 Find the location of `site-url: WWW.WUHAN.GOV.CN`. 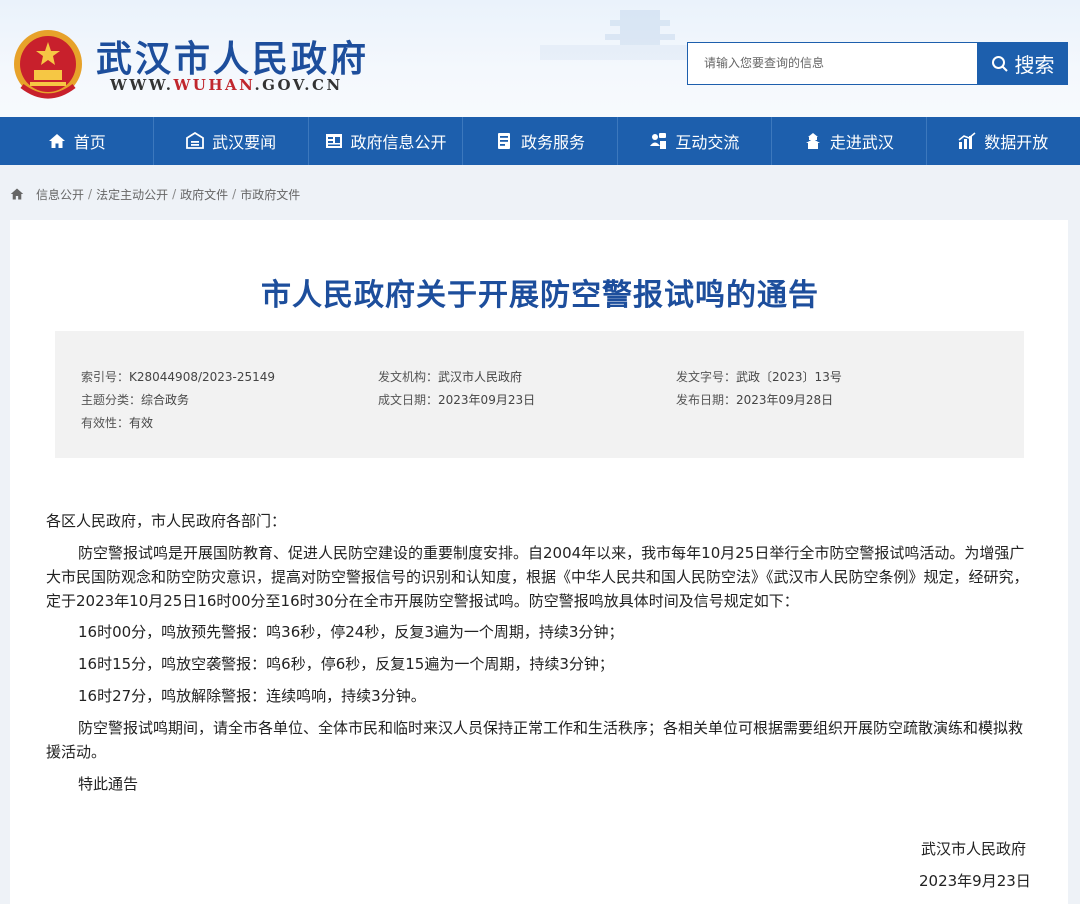

site-url: WWW.WUHAN.GOV.CN is located at coordinates (226, 85).